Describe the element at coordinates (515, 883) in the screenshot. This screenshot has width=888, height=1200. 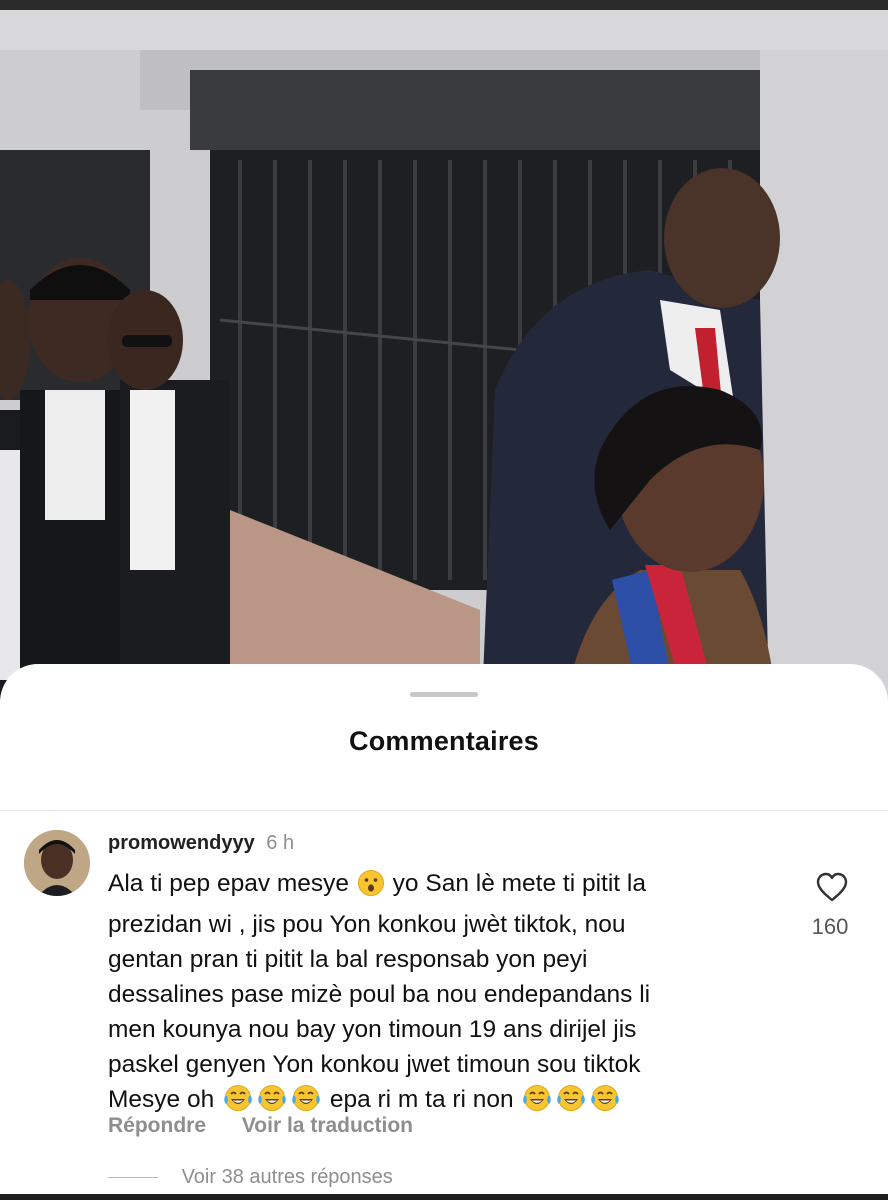
I see `comment-text-segment: yo San lè mete ti pitit la` at that location.